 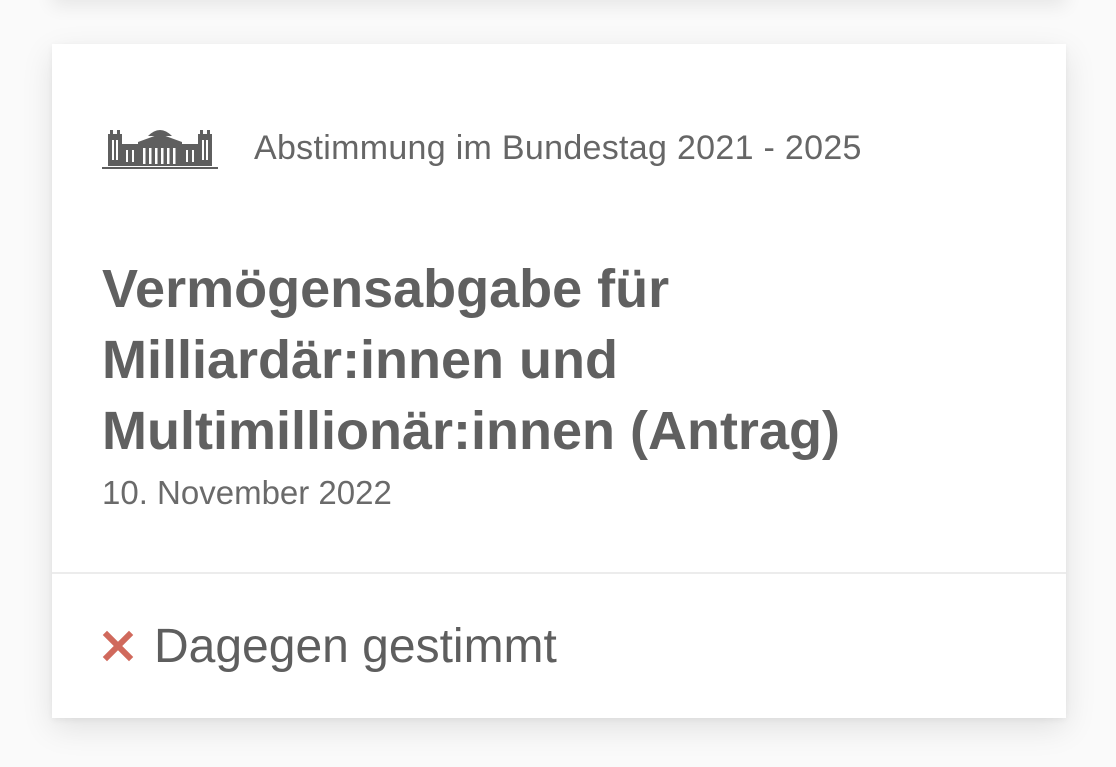 I want to click on vote-result: Dagegen gestimmt, so click(x=329, y=646).